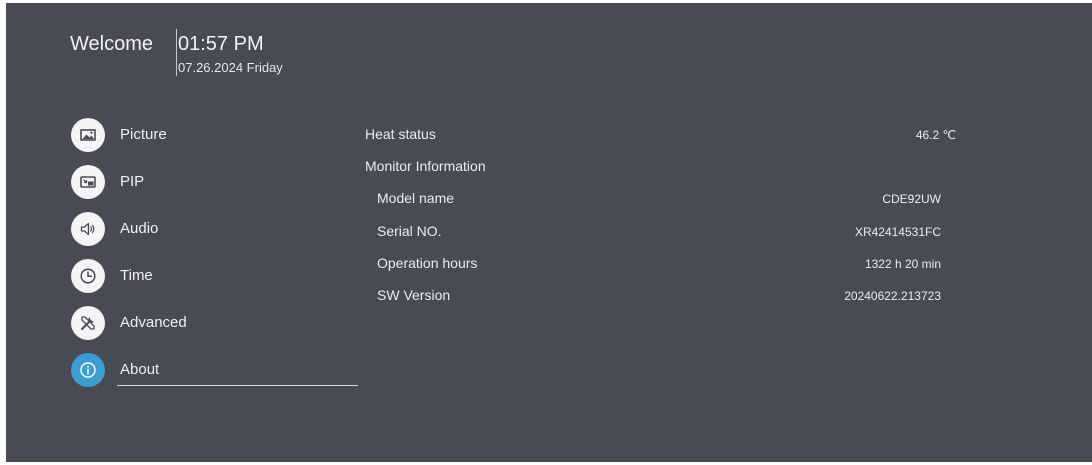 The height and width of the screenshot is (465, 1092). I want to click on info-icon, so click(88, 370).